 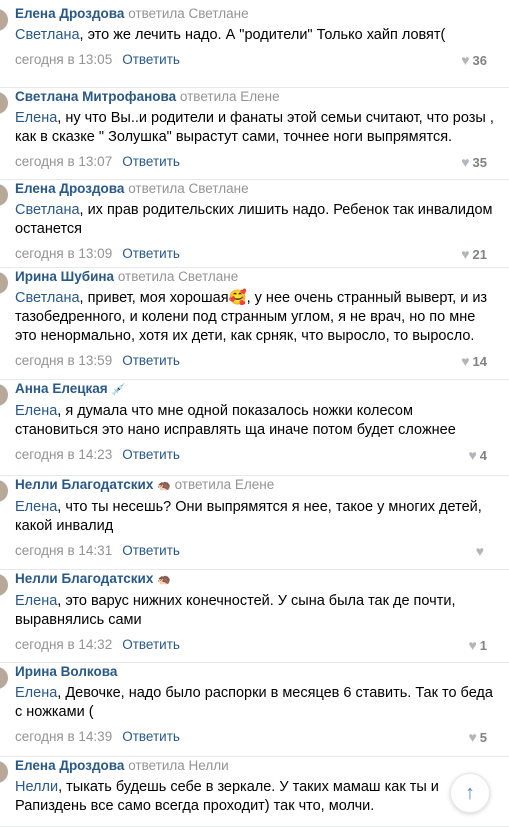 I want to click on like-count: 35, so click(x=479, y=162).